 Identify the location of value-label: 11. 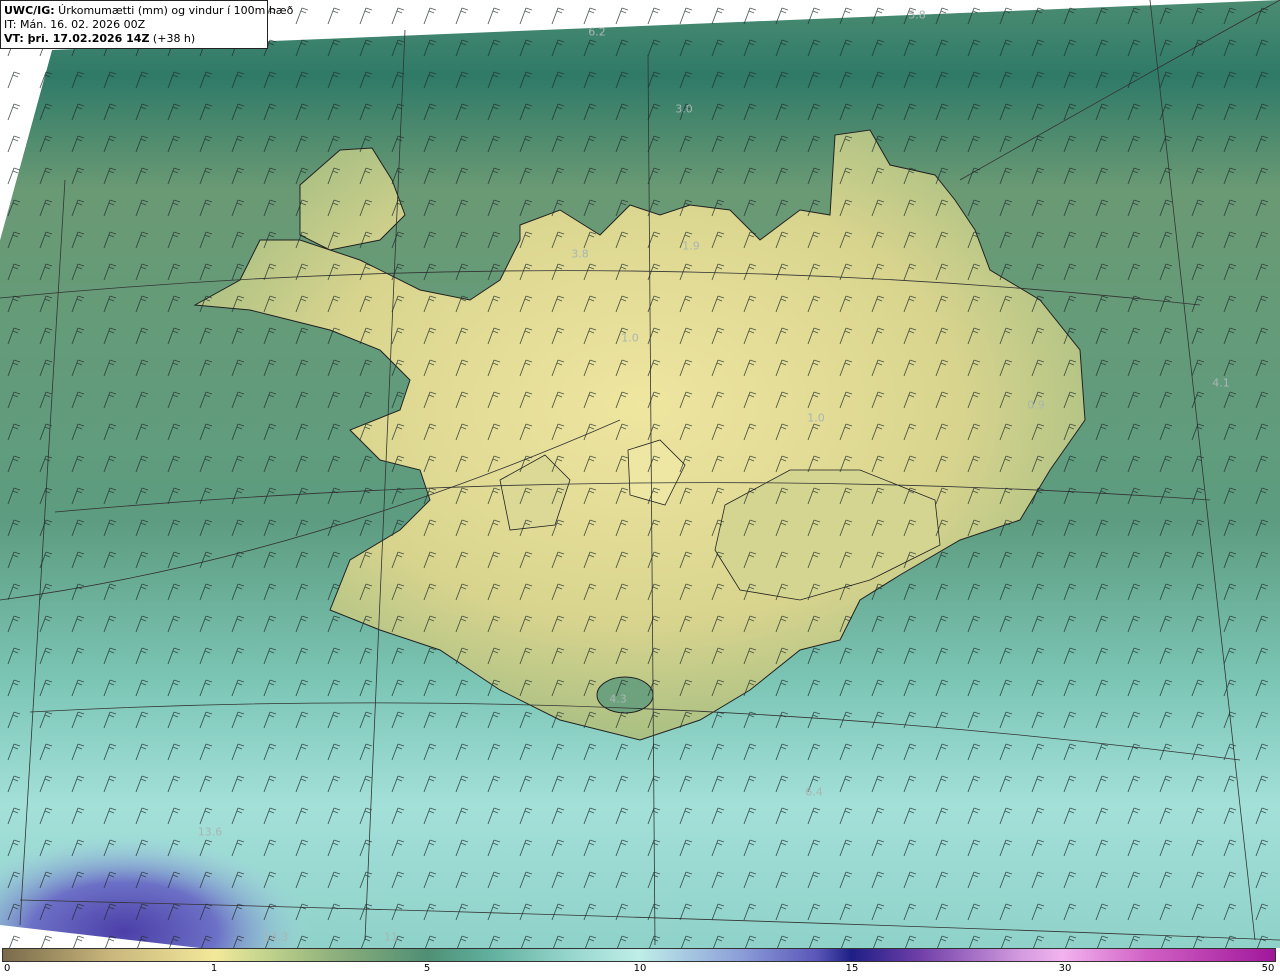
(391, 937).